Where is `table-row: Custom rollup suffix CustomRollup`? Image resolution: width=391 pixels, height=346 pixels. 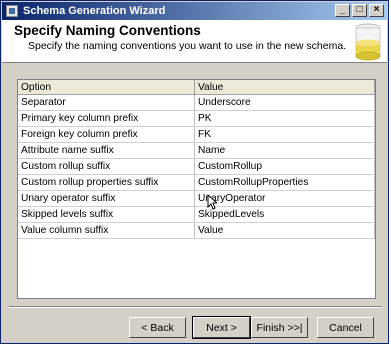 table-row: Custom rollup suffix CustomRollup is located at coordinates (196, 166).